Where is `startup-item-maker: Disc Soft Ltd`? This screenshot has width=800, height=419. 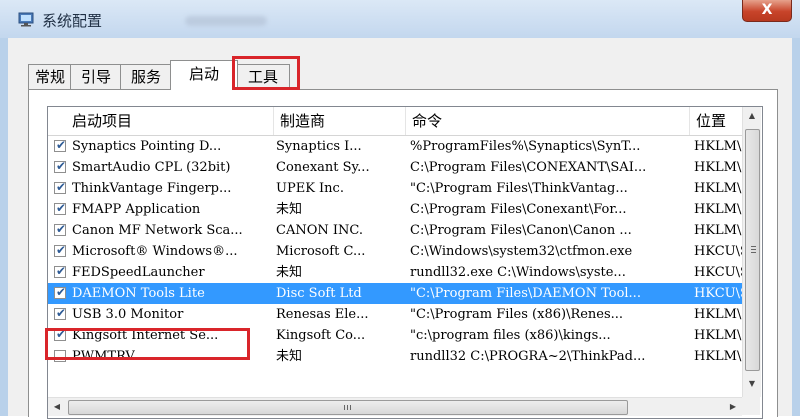
startup-item-maker: Disc Soft Ltd is located at coordinates (319, 293).